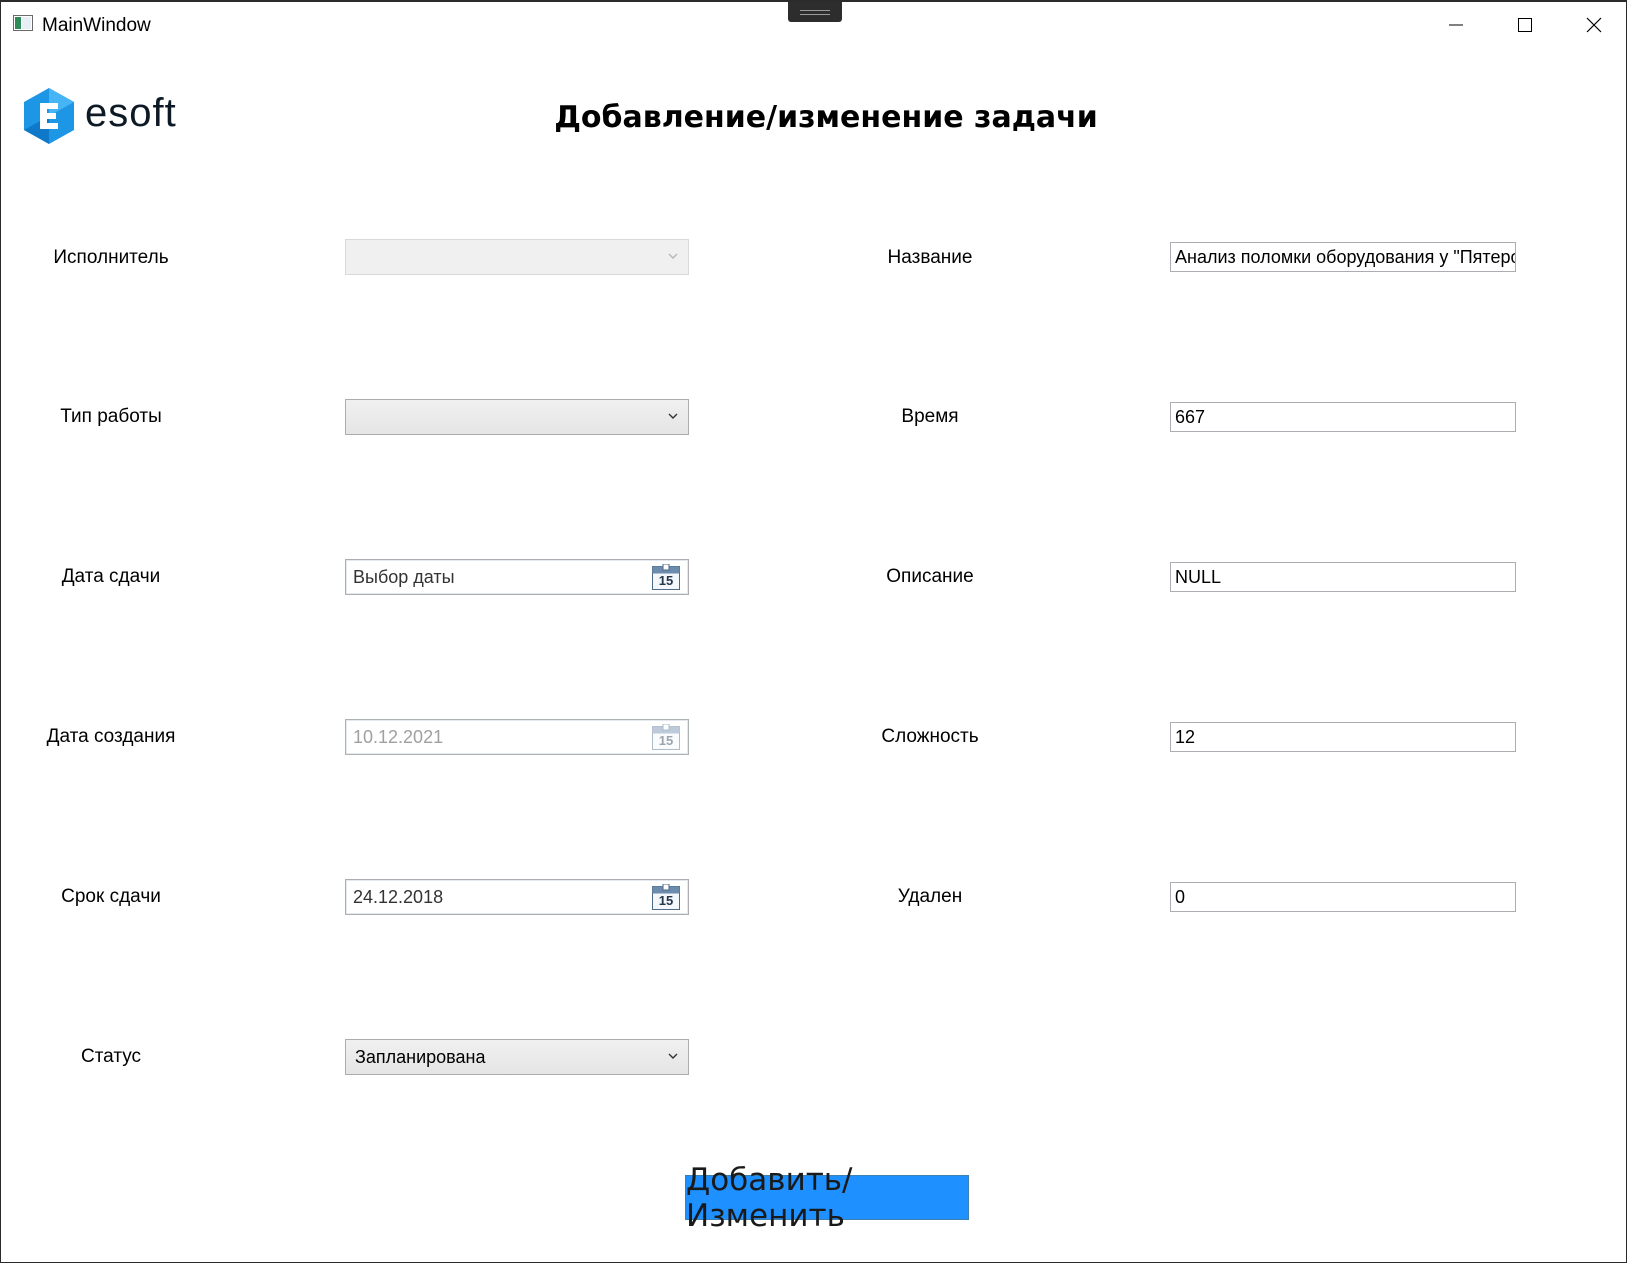 This screenshot has height=1263, width=1627. I want to click on description-field: NULL, so click(1343, 577).